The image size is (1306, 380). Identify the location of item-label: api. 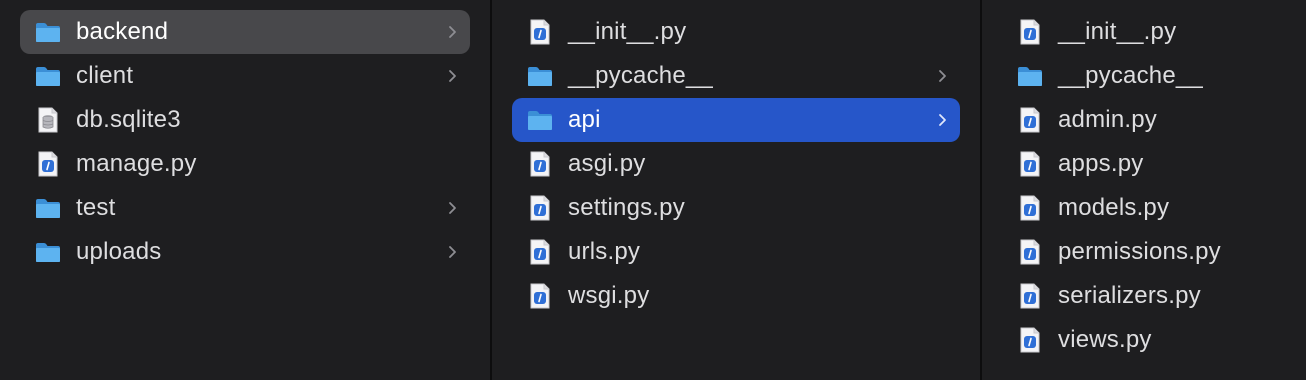
(584, 119).